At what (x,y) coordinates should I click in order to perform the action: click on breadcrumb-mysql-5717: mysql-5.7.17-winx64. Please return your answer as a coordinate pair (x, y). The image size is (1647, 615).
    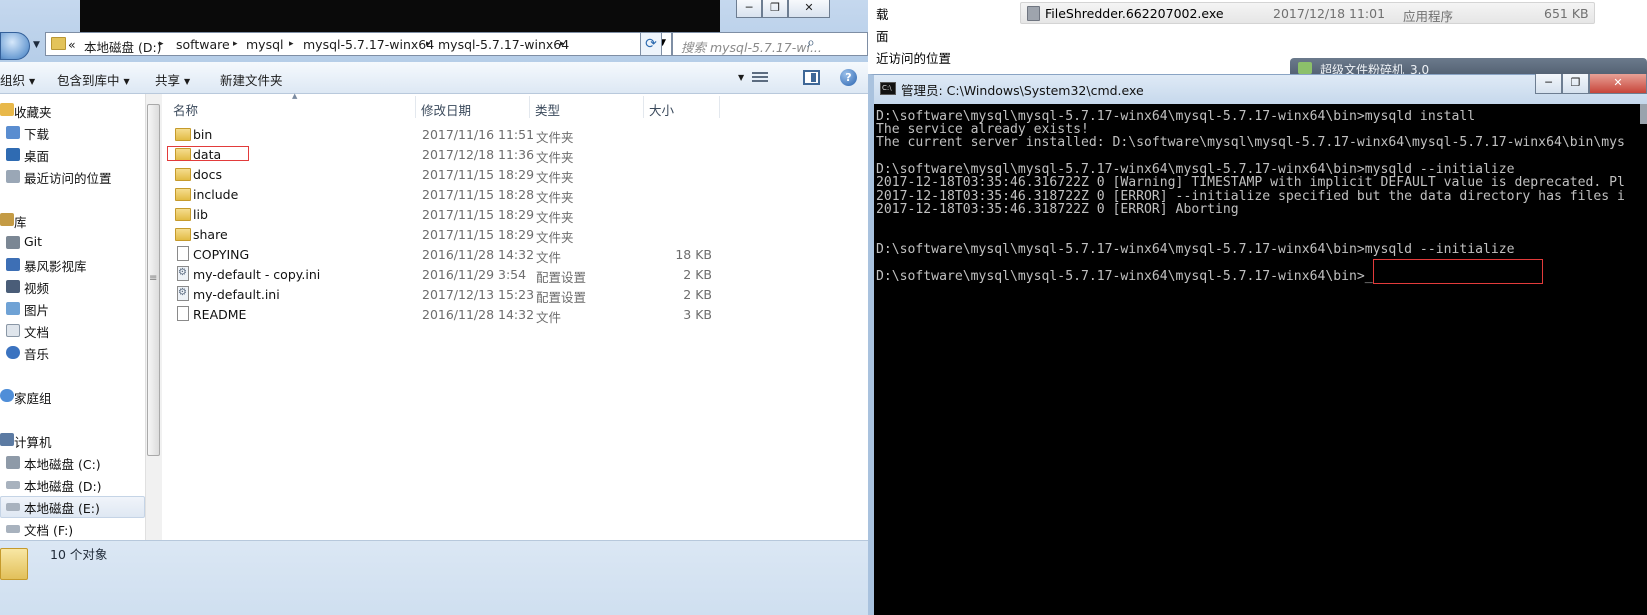
    Looking at the image, I should click on (368, 44).